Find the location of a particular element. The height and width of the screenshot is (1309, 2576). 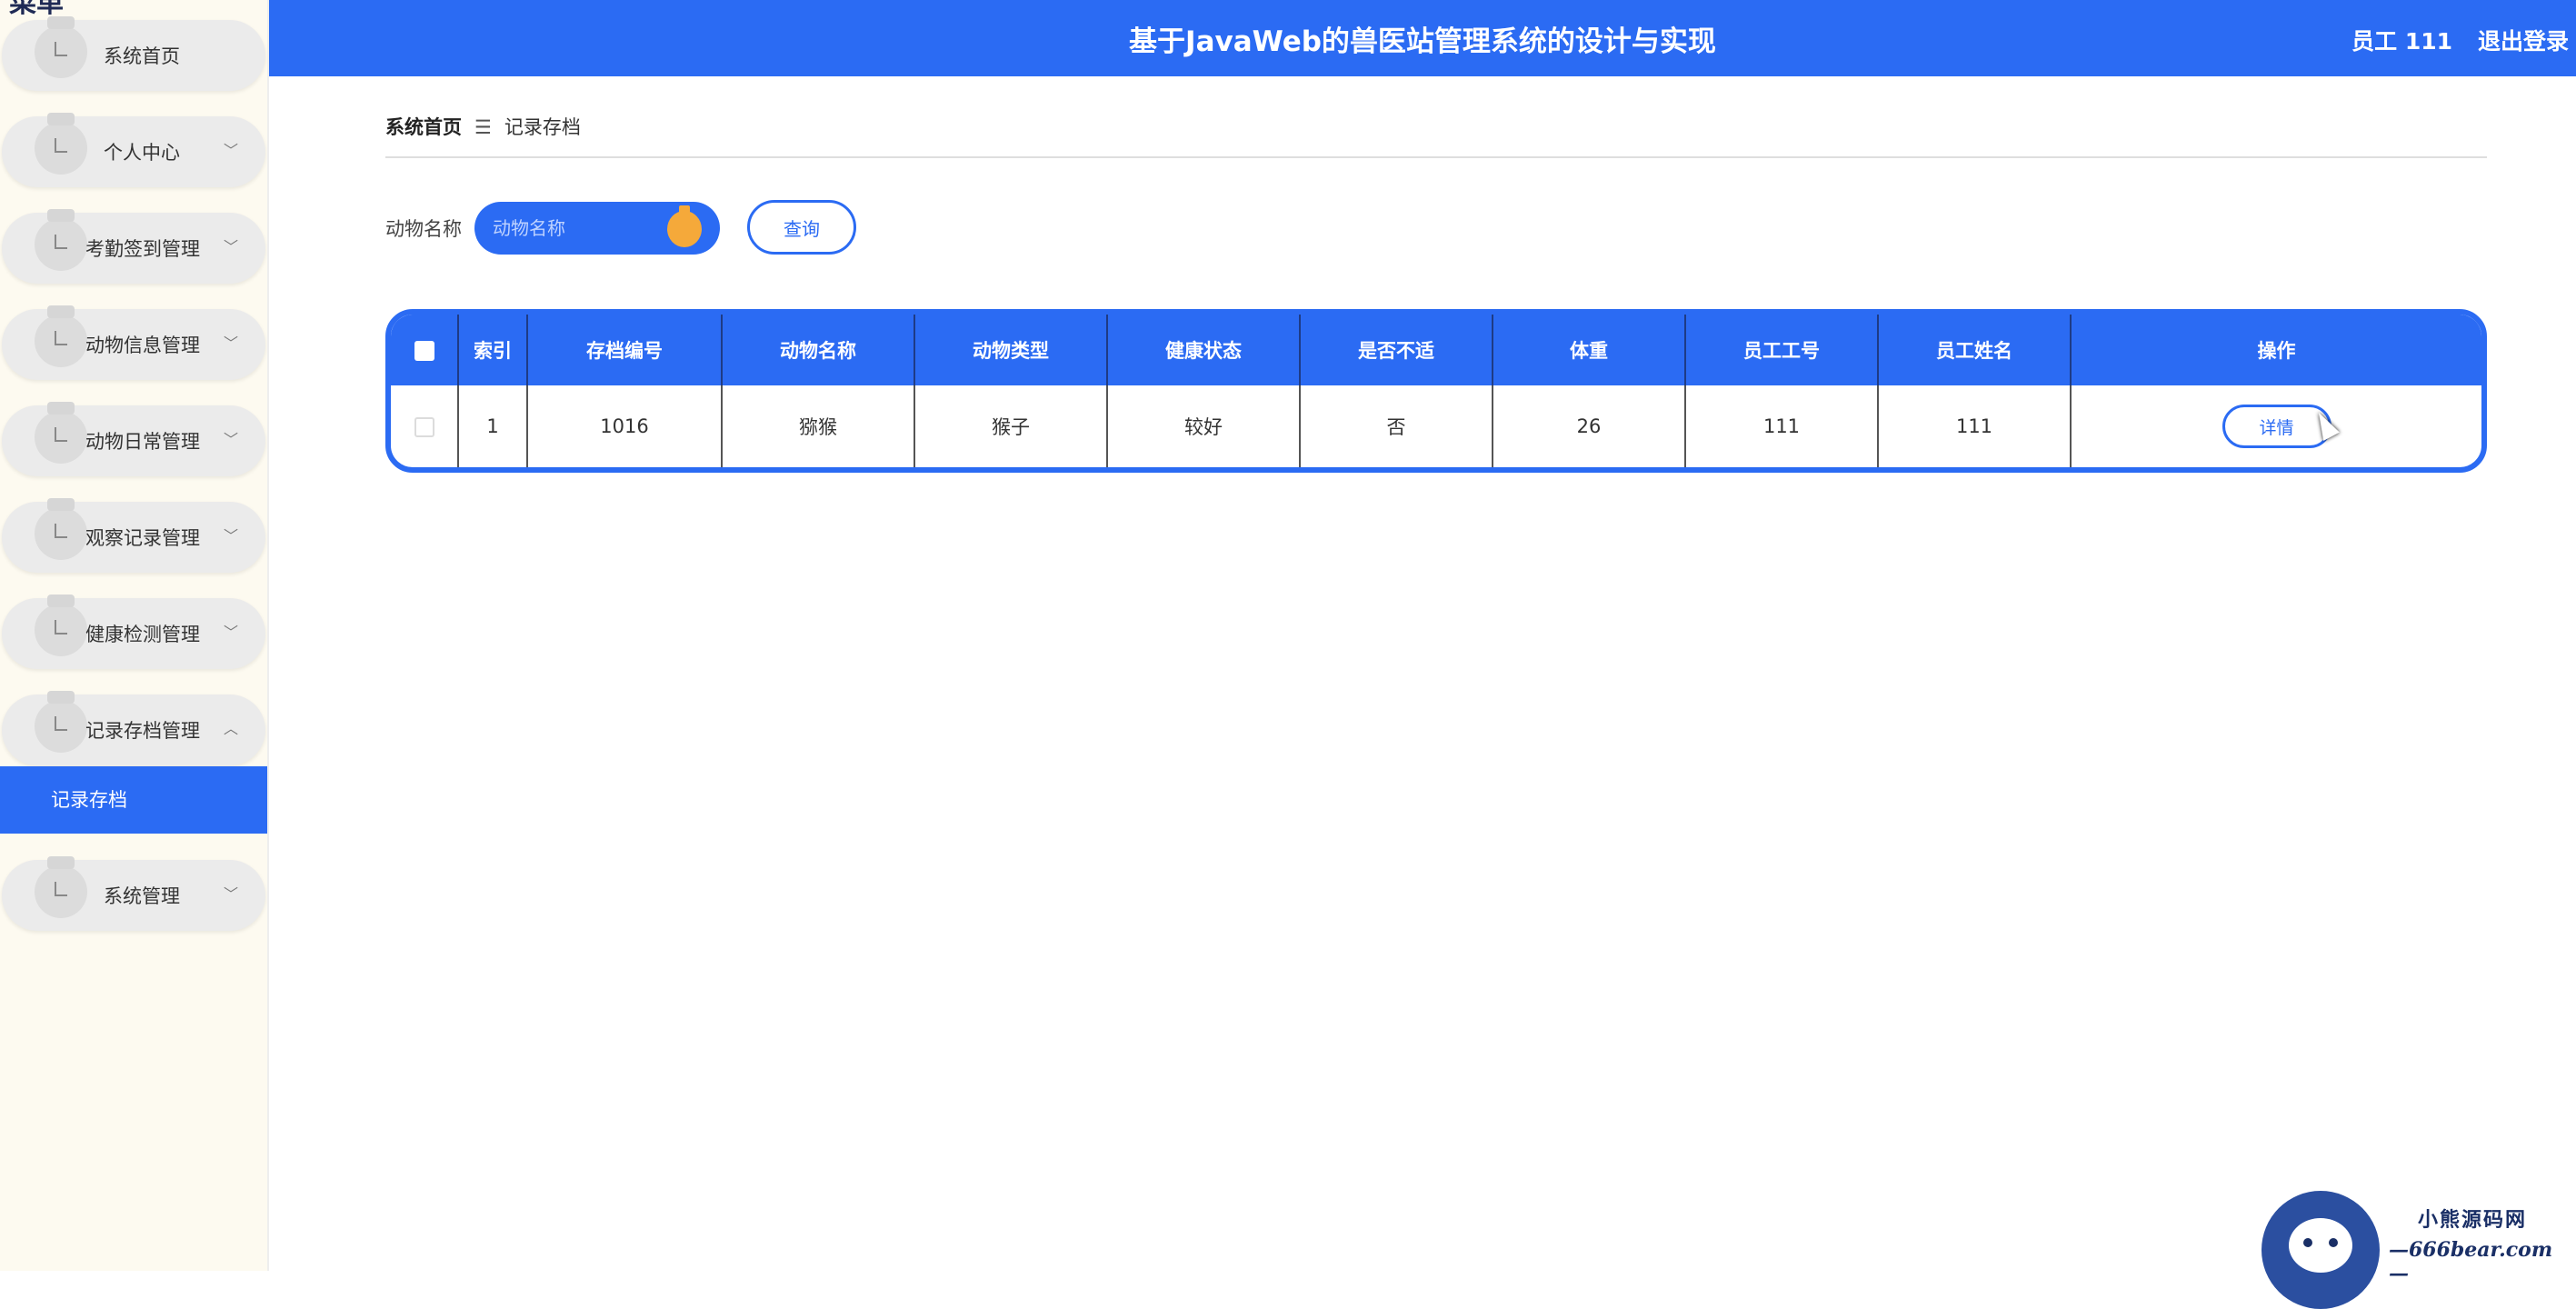

current-user: 员工 111 is located at coordinates (2401, 41).